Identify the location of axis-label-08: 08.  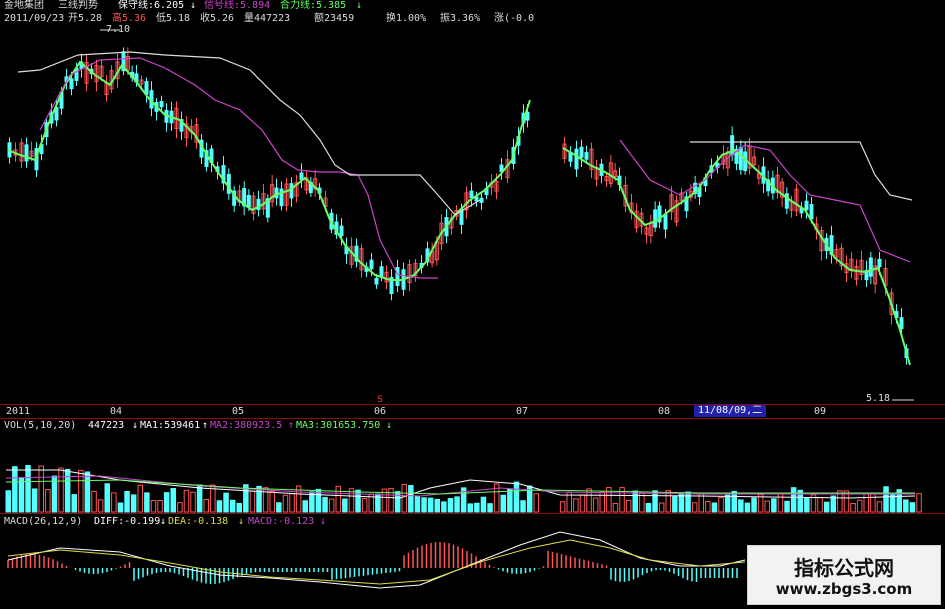
(664, 411).